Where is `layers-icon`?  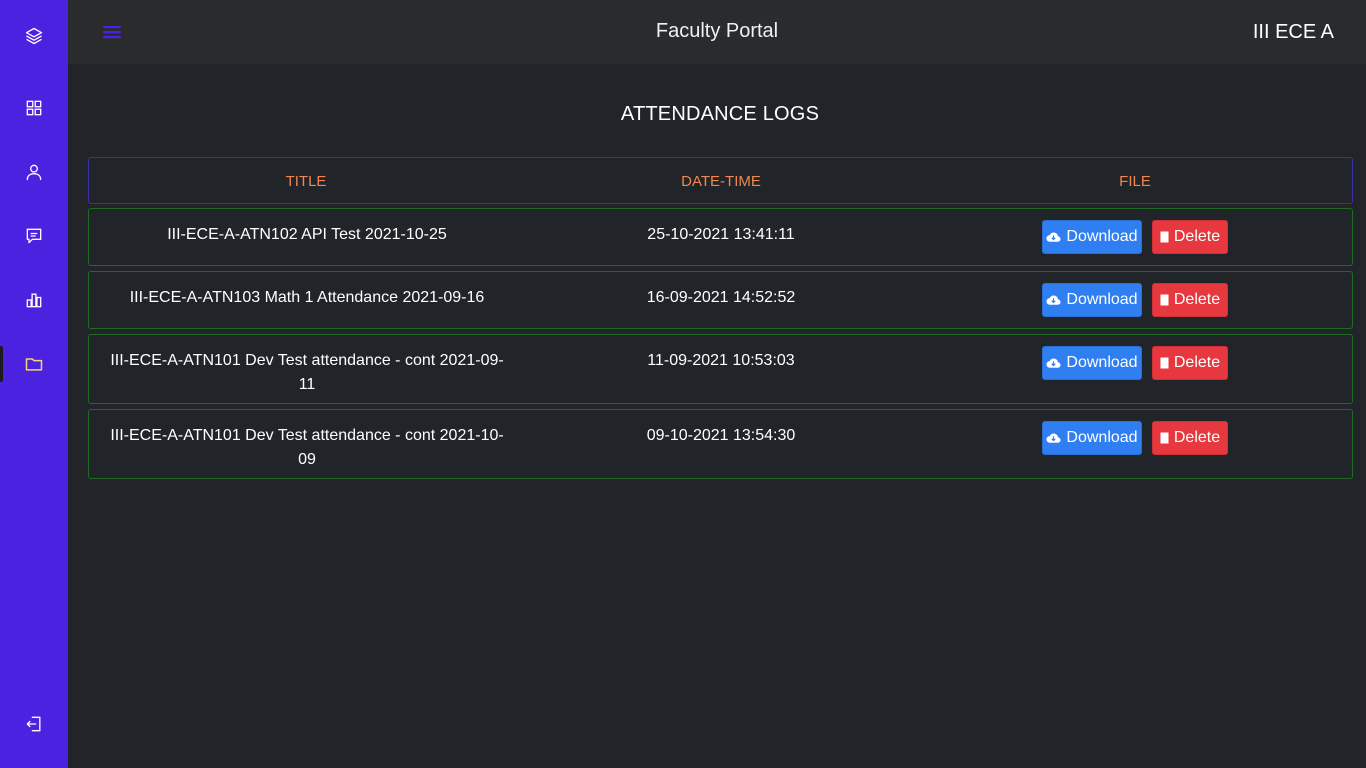 layers-icon is located at coordinates (34, 36).